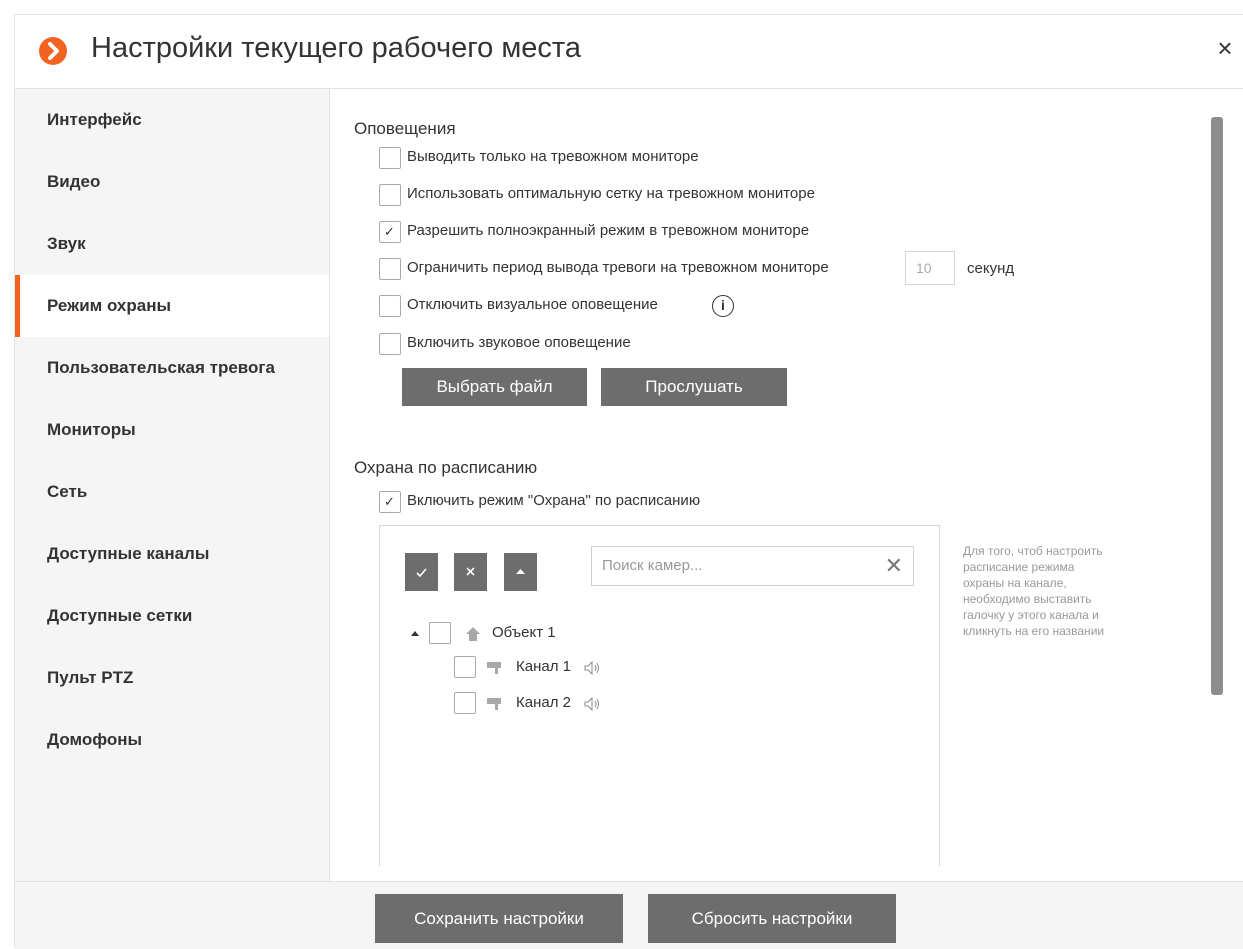 Image resolution: width=1243 pixels, height=949 pixels. What do you see at coordinates (172, 430) in the screenshot?
I see `sidebar-item-monitors: Мониторы` at bounding box center [172, 430].